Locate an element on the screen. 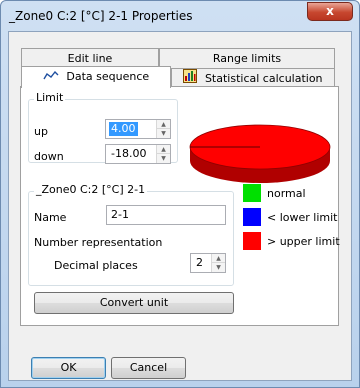 Image resolution: width=360 pixels, height=388 pixels. title-bar: _Zone0 C:2 [°C] 2-1 Properties x is located at coordinates (180, 16).